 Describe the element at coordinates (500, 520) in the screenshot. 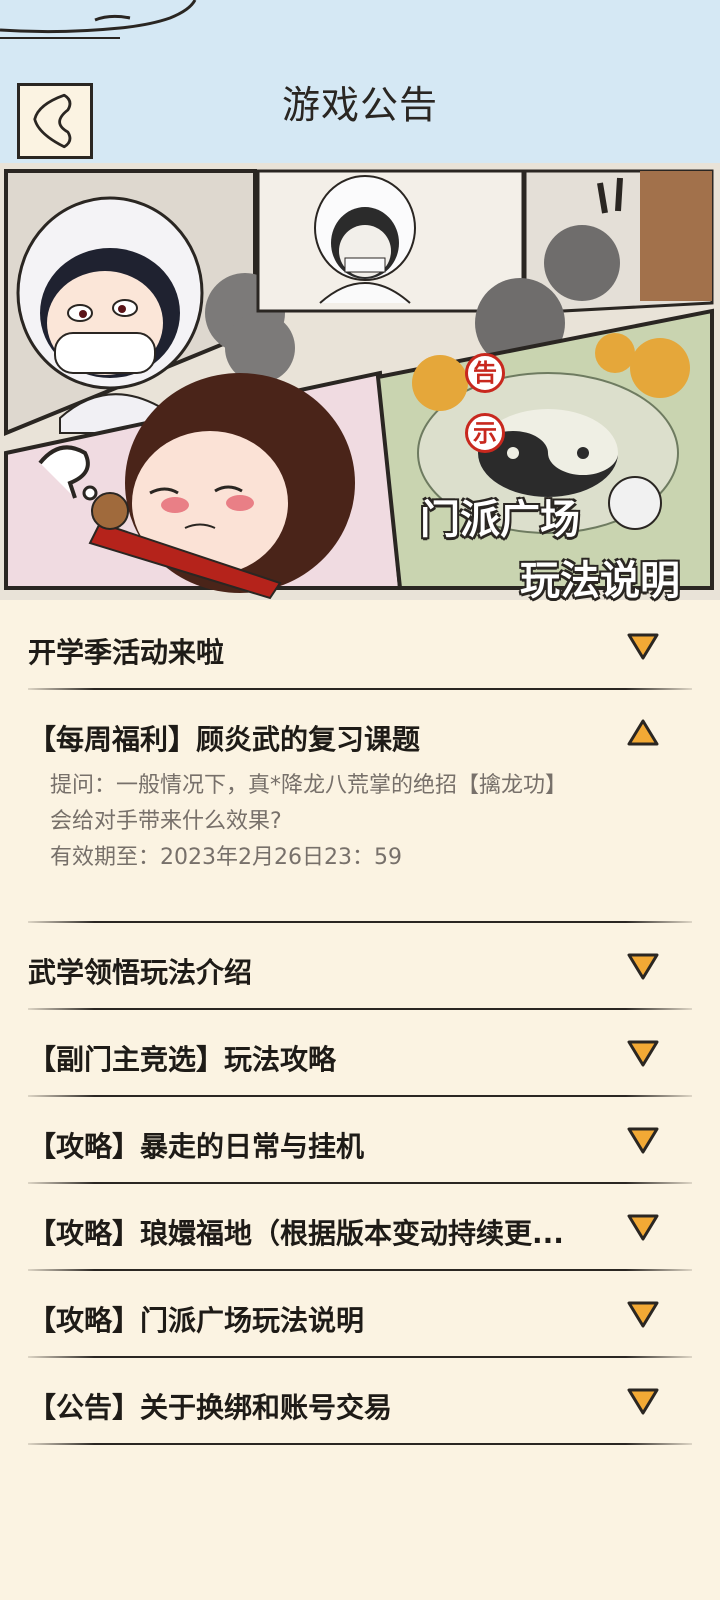

I see `banner-caption-line1: 门派广场` at that location.